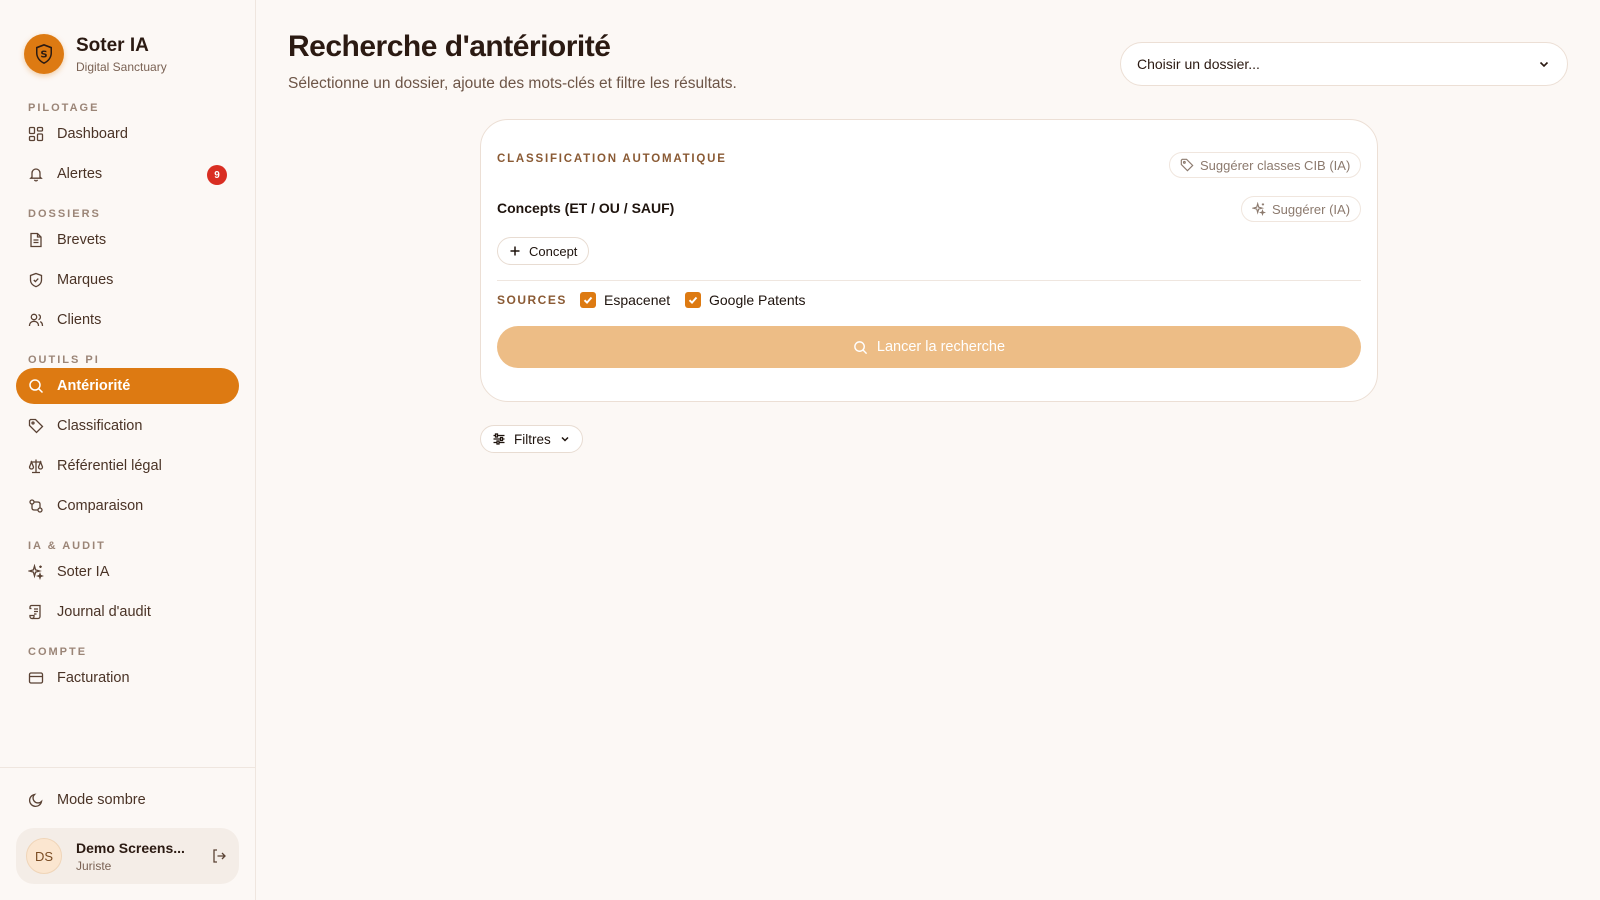 The height and width of the screenshot is (900, 1600). What do you see at coordinates (553, 251) in the screenshot?
I see `add-concept-label: Concept` at bounding box center [553, 251].